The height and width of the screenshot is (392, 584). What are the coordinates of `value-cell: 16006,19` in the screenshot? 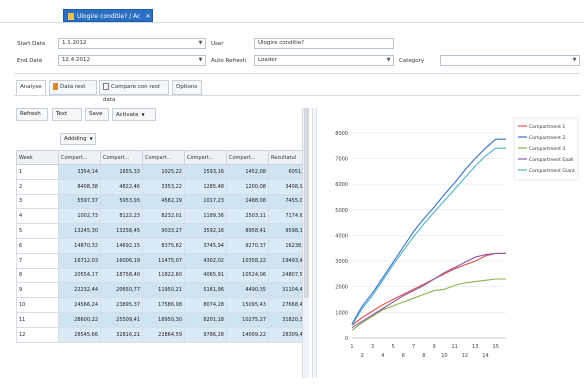 It's located at (121, 260).